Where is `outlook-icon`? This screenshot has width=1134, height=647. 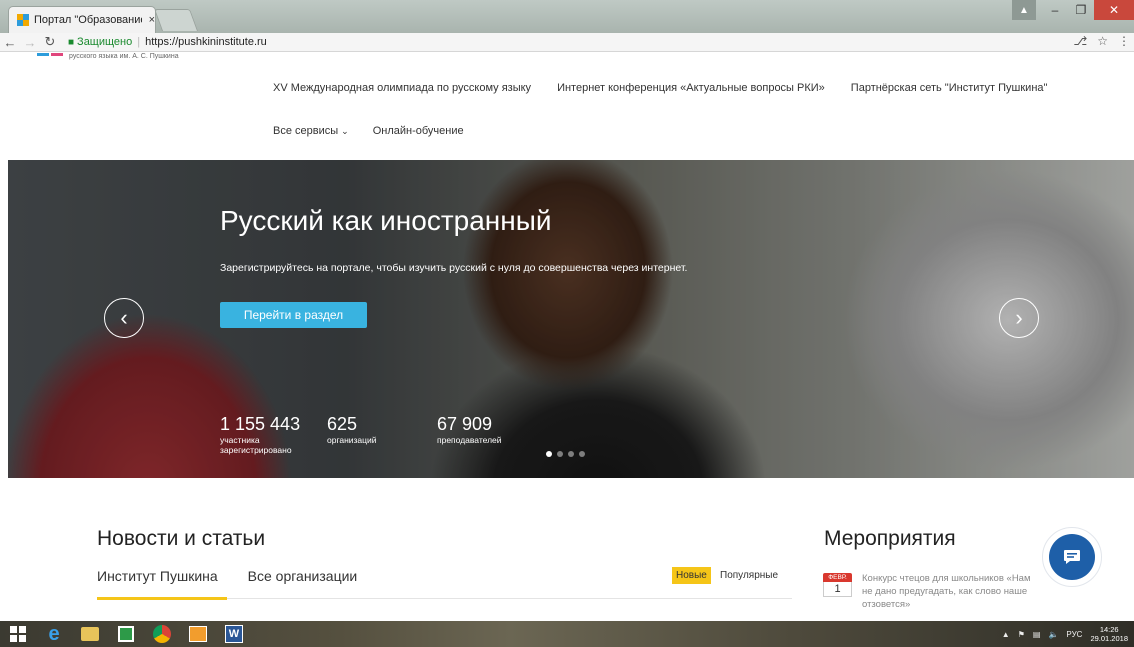
outlook-icon is located at coordinates (198, 634).